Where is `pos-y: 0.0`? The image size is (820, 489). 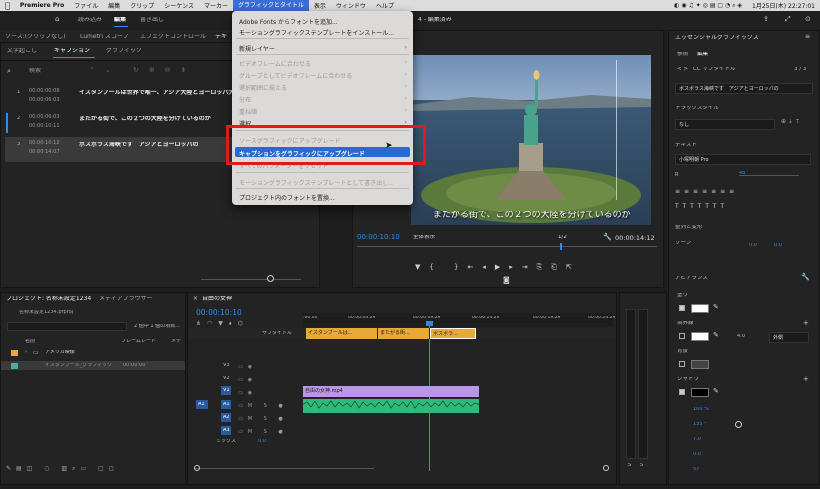
pos-y: 0.0 is located at coordinates (778, 245).